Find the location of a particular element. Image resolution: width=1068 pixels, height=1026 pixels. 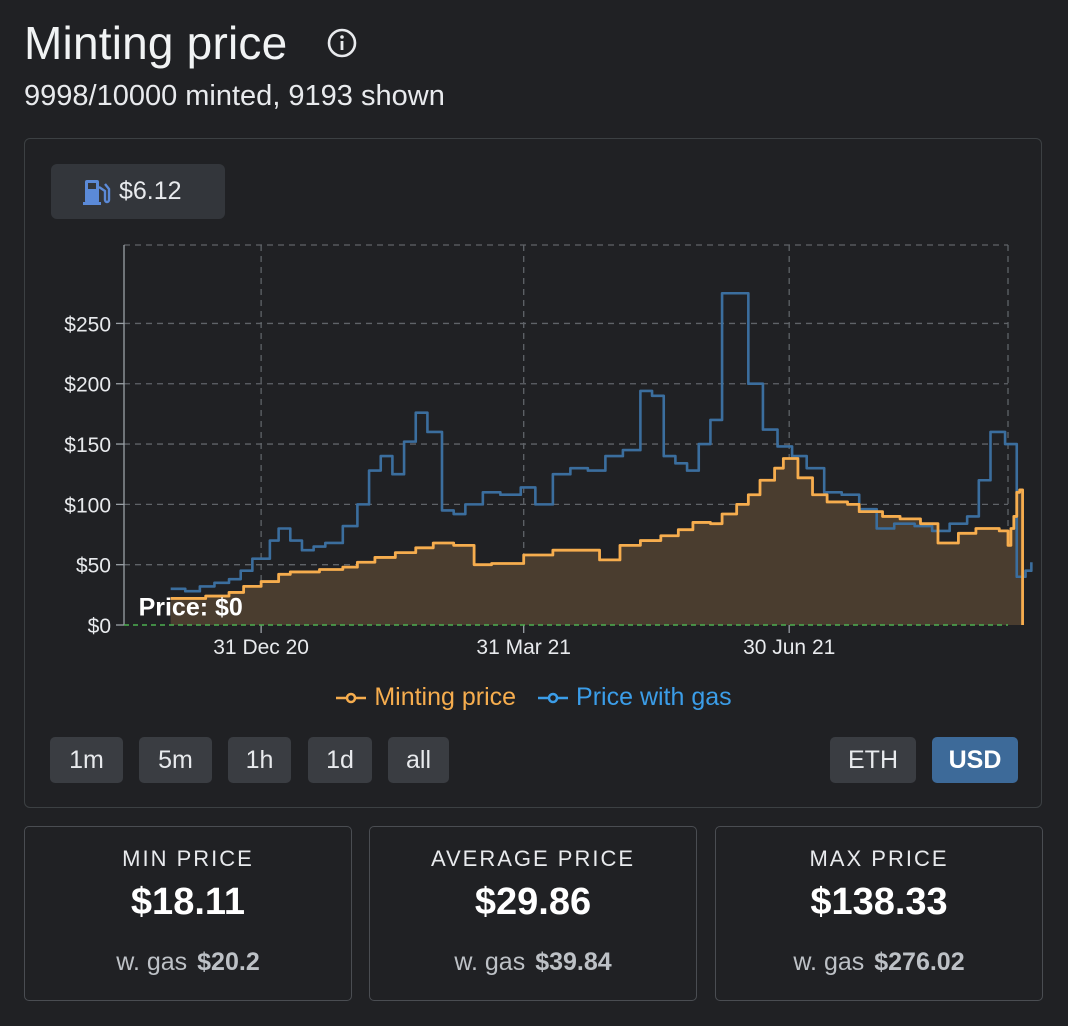

stat-card-average: AVERAGE PRICE $29.86 w. gas $39.84 is located at coordinates (533, 913).